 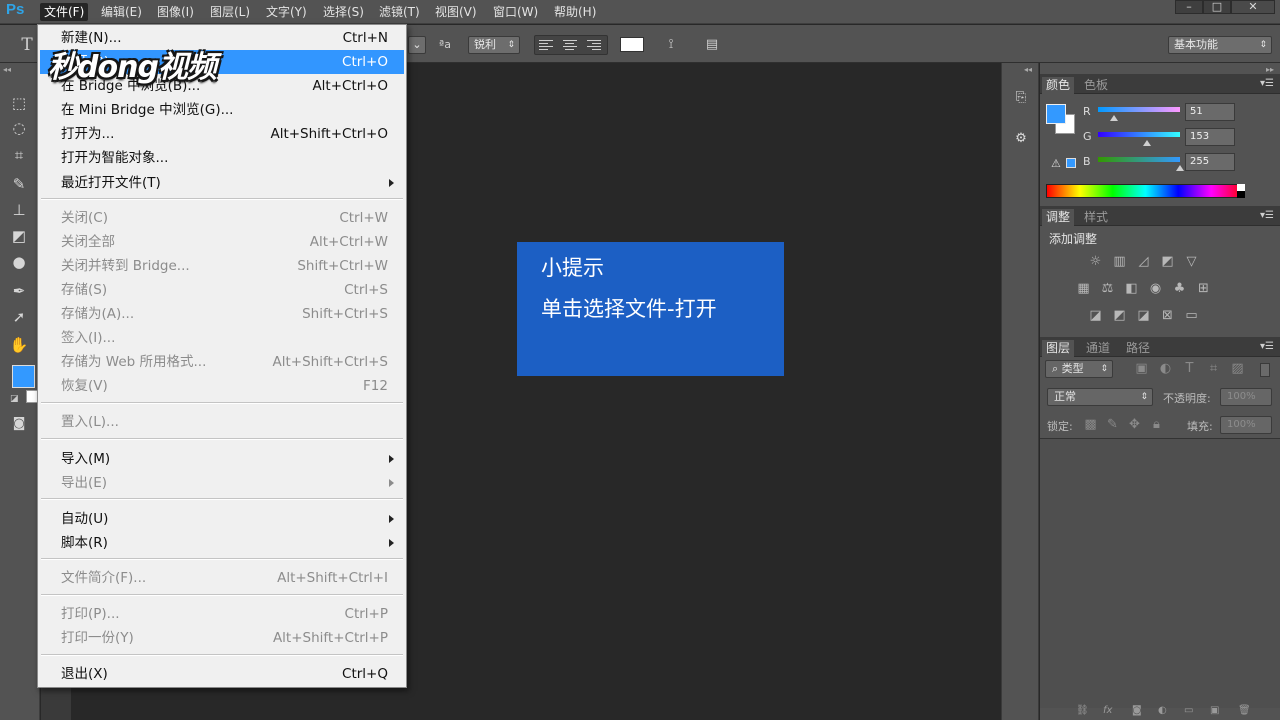 What do you see at coordinates (230, 12) in the screenshot?
I see `menu-layer: 图层(L)` at bounding box center [230, 12].